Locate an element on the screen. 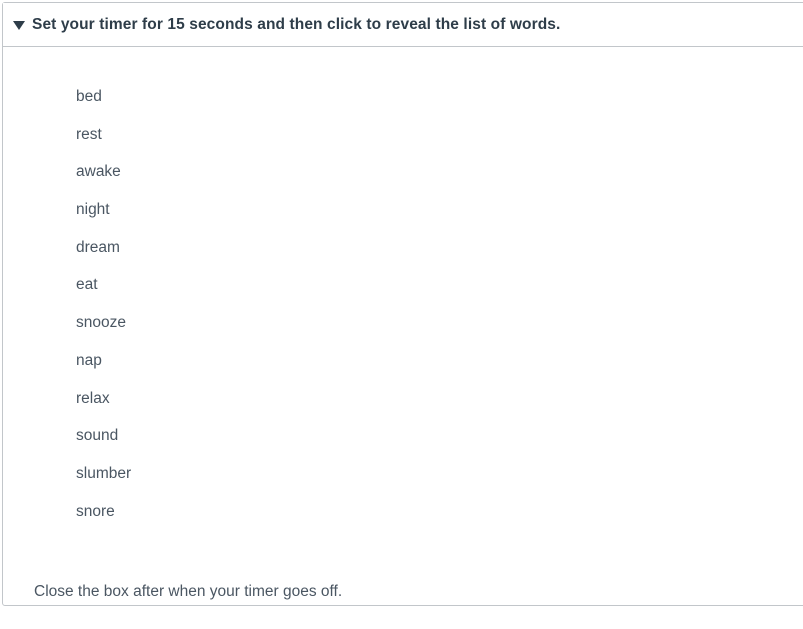 The image size is (803, 629). list-item: relax is located at coordinates (93, 398).